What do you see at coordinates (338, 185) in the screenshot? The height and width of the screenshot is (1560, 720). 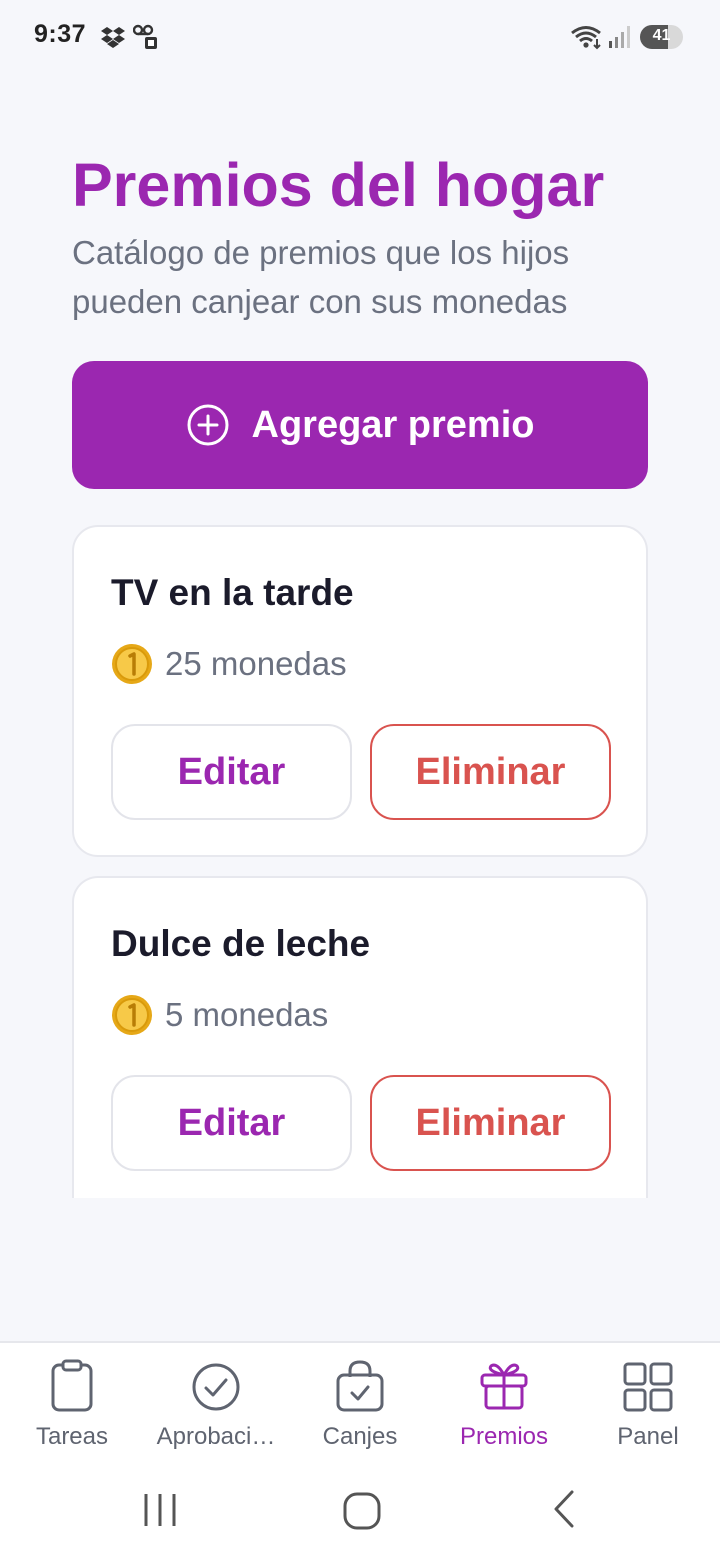 I see `page-title: Premios del hogar` at bounding box center [338, 185].